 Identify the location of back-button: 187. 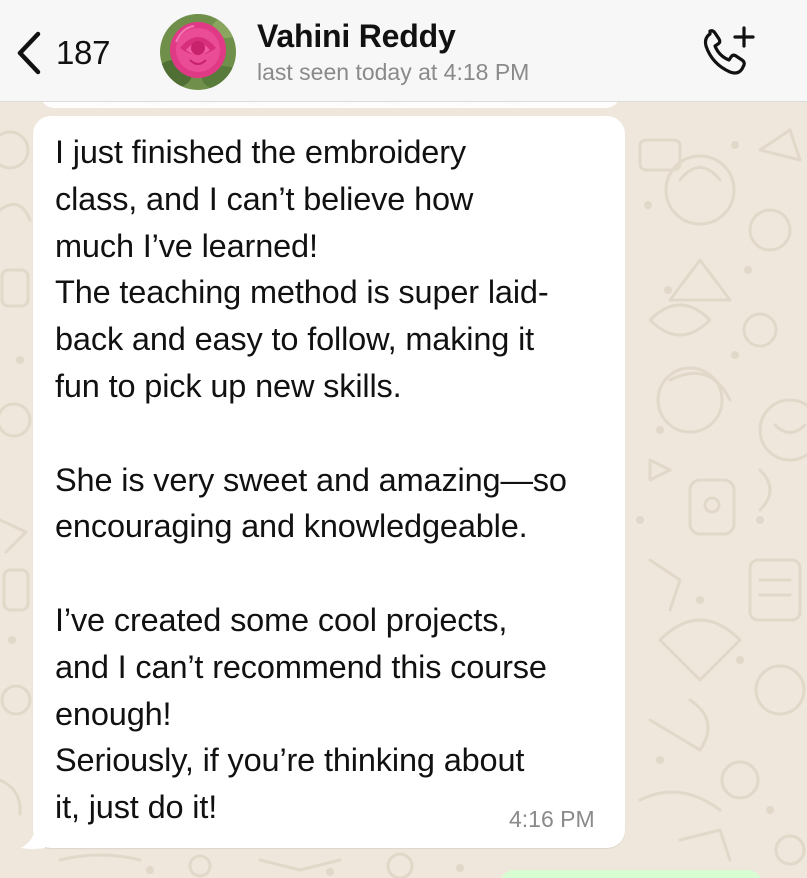
(62, 53).